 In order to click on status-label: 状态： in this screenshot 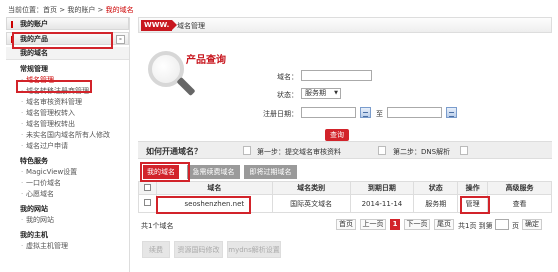, I will do `click(287, 95)`.